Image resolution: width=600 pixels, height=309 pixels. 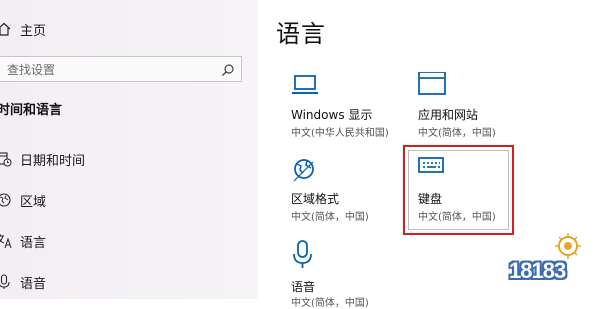 What do you see at coordinates (303, 287) in the screenshot?
I see `tile-title: 语音` at bounding box center [303, 287].